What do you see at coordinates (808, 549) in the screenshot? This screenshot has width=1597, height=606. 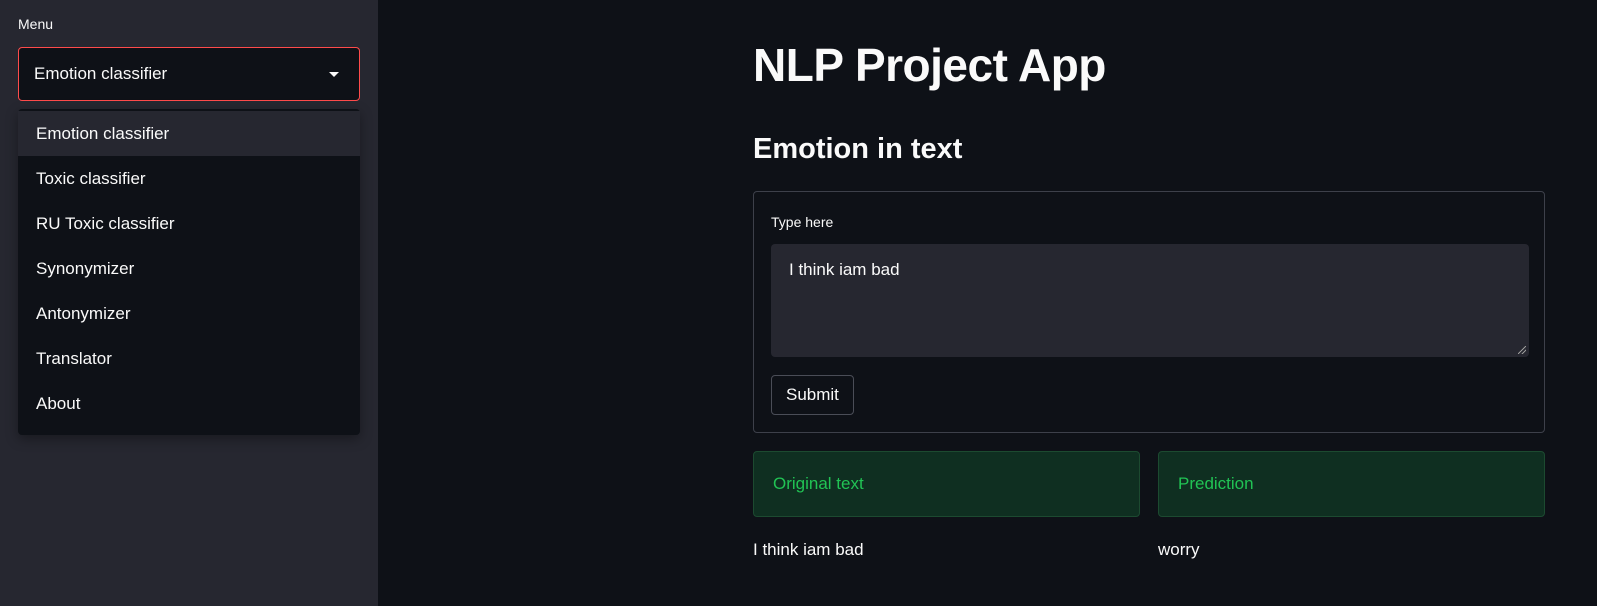 I see `original-text-value: I think iam bad` at bounding box center [808, 549].